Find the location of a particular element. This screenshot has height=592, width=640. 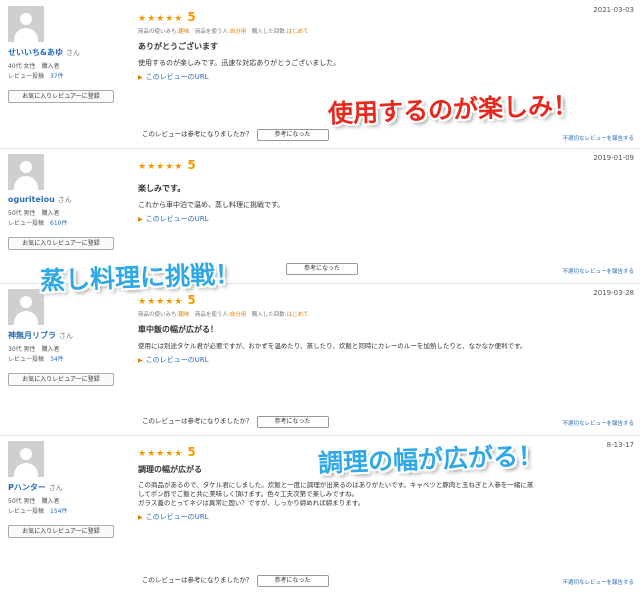

reviewer-meta: 40代 女性 購入者 レビュー投稿 37件 is located at coordinates (67, 72).